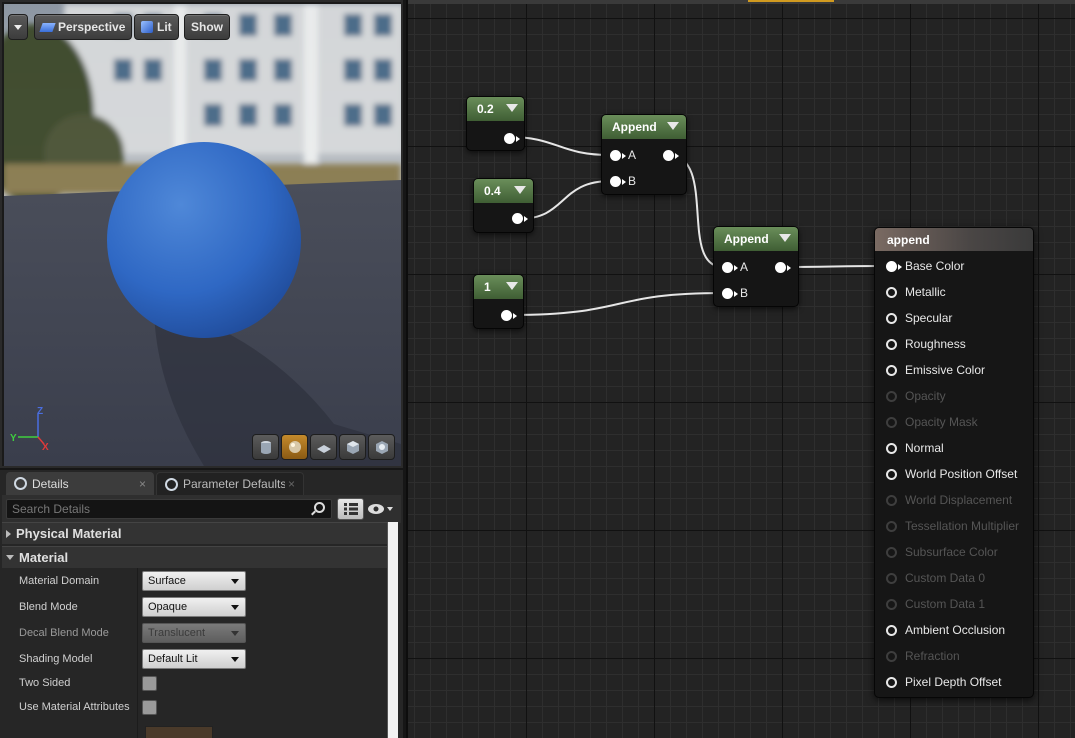  I want to click on sphere-preview-icon, so click(294, 447).